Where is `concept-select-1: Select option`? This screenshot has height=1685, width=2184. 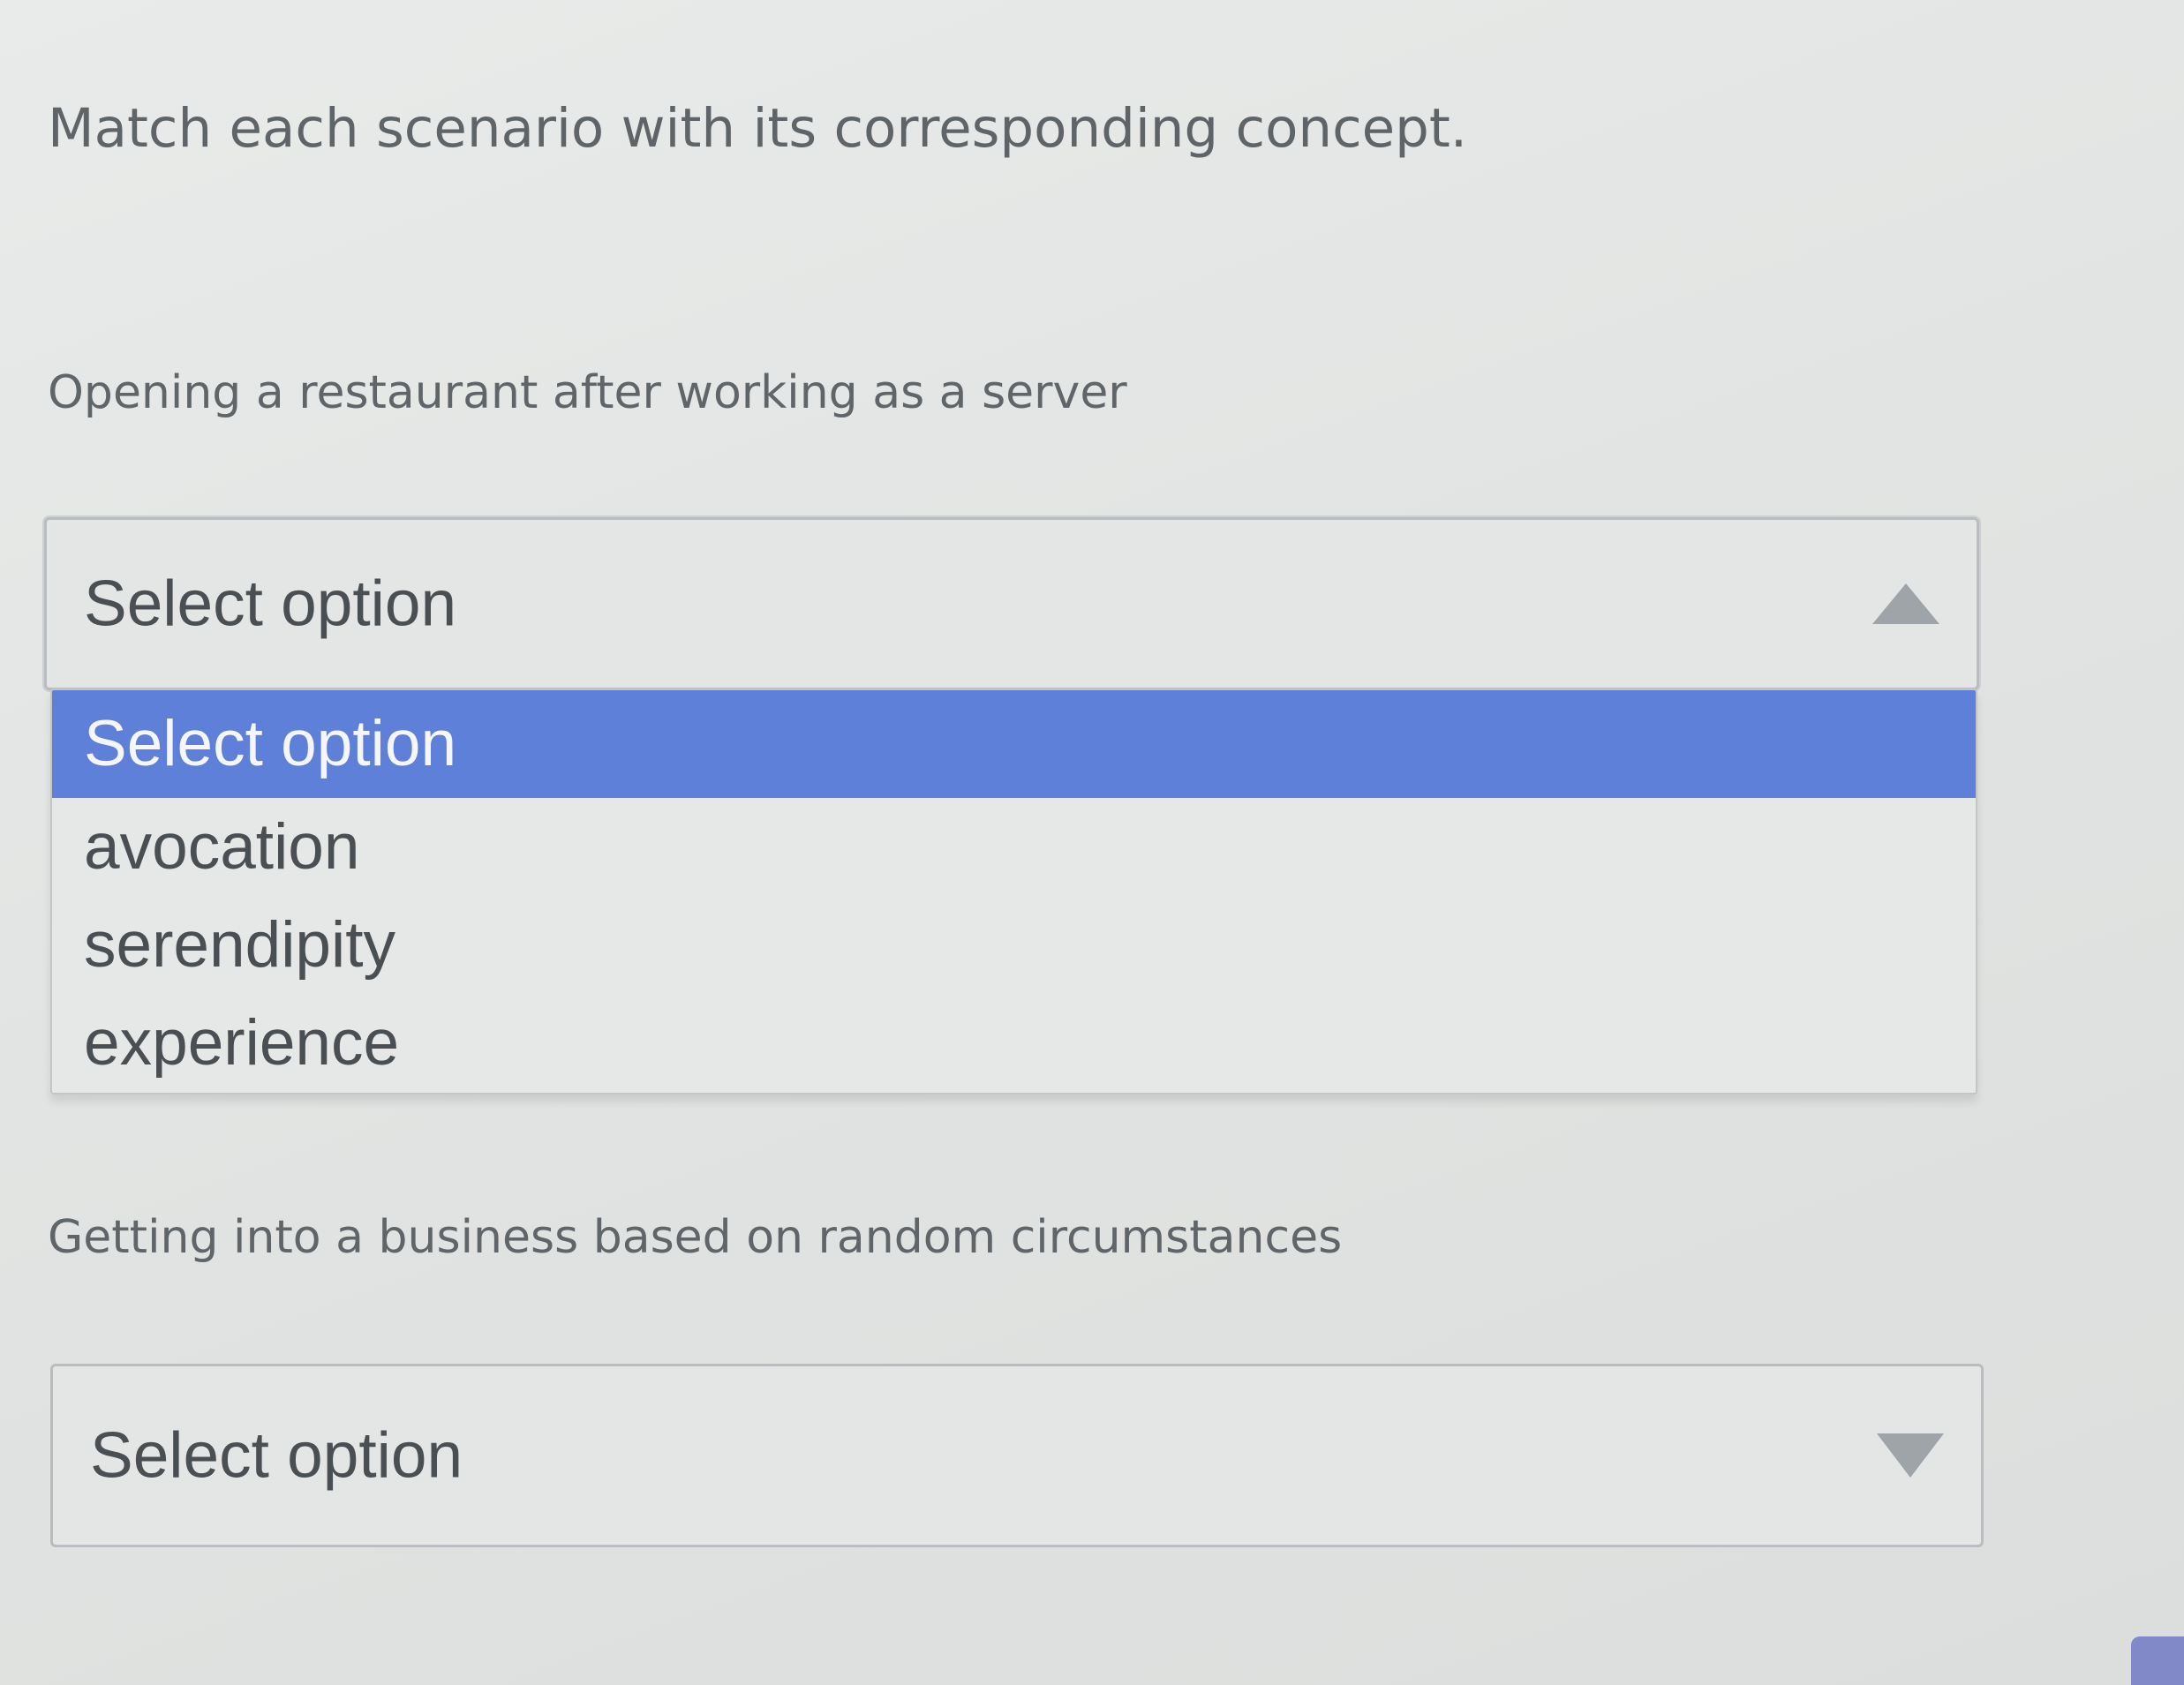
concept-select-1: Select option is located at coordinates (1012, 603).